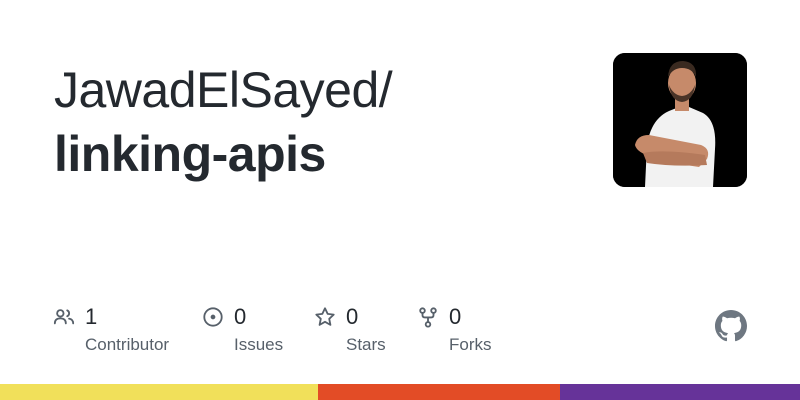 The height and width of the screenshot is (400, 800). I want to click on issues-label: Issues, so click(259, 344).